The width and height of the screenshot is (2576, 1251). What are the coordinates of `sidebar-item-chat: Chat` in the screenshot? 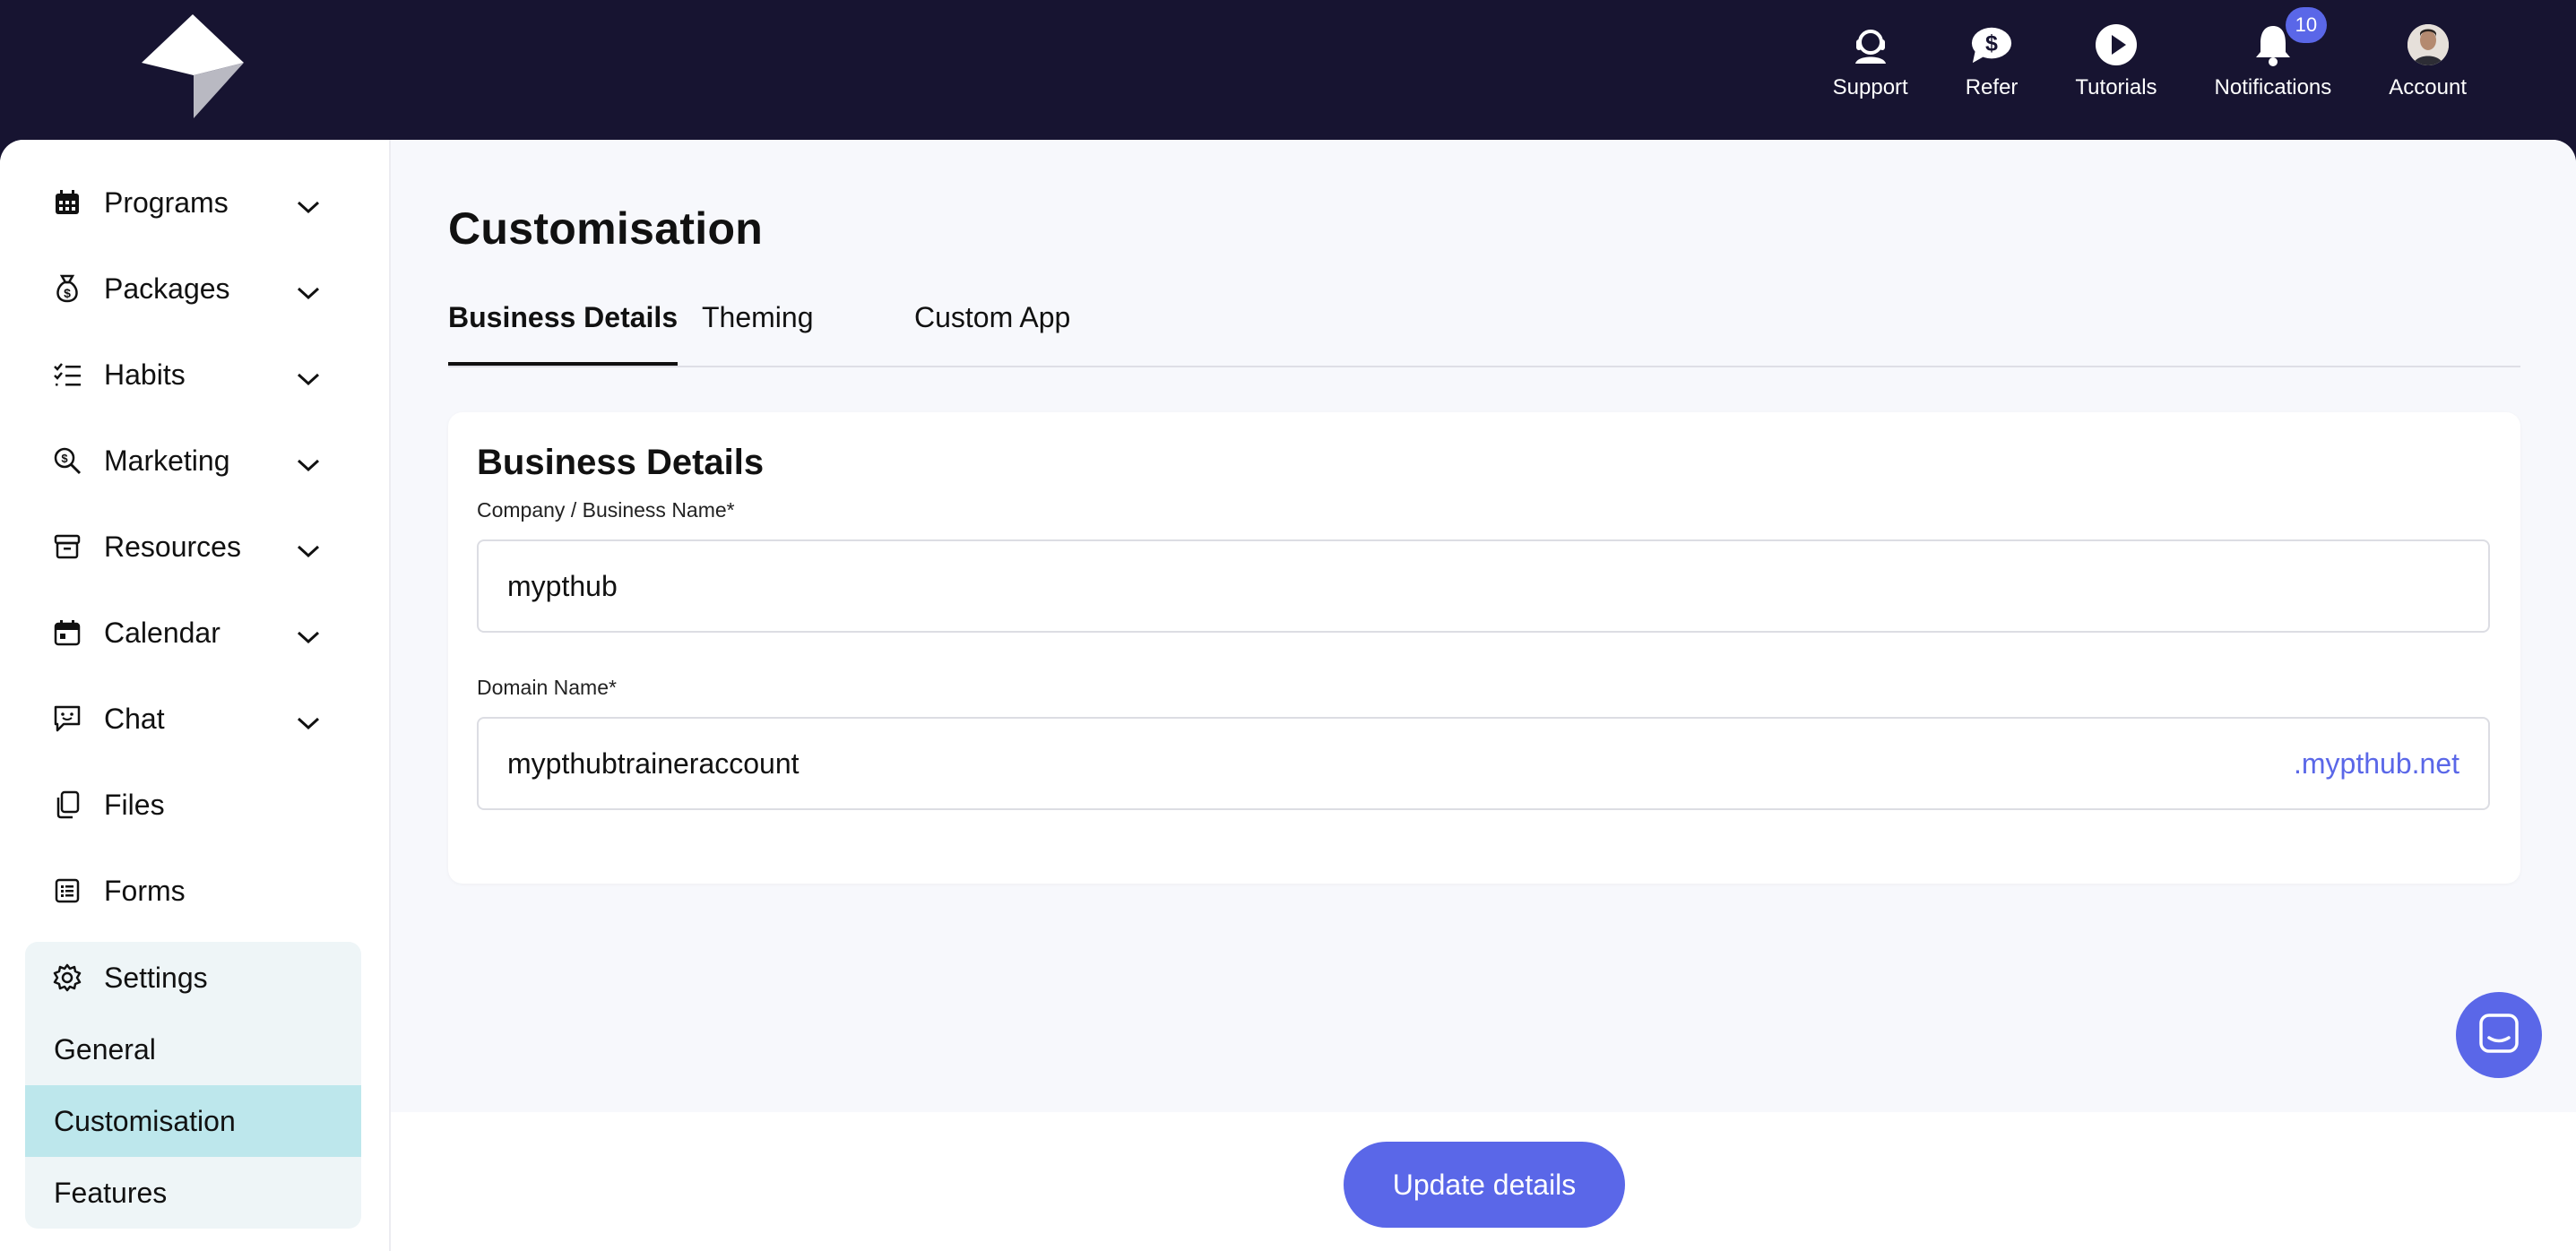 It's located at (186, 719).